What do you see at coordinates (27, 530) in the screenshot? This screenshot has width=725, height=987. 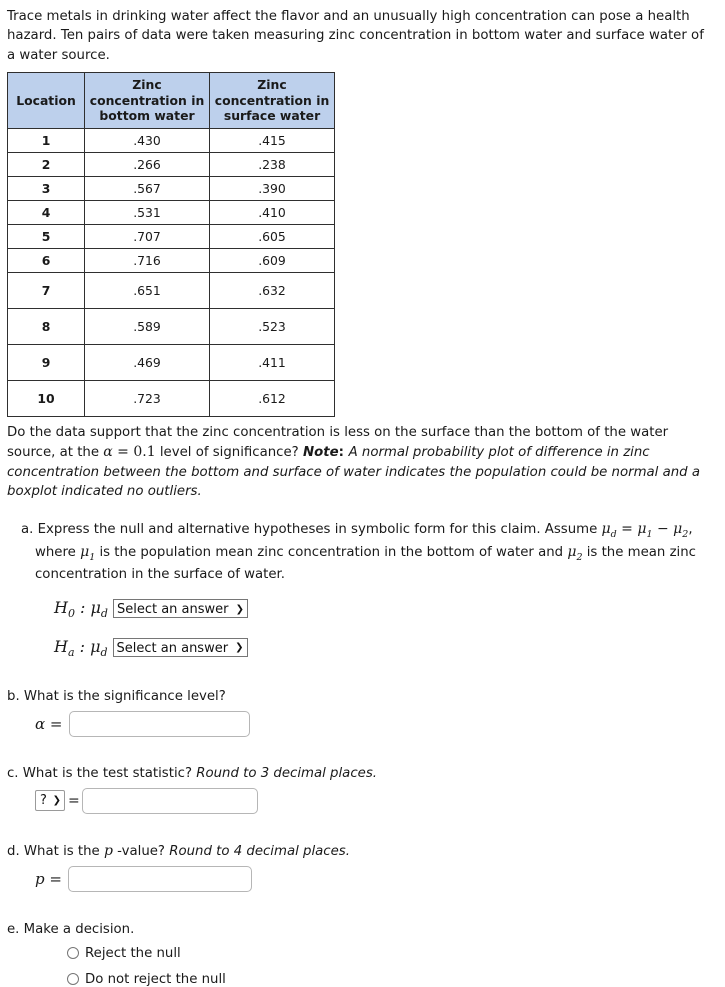 I see `part-a-label: a.` at bounding box center [27, 530].